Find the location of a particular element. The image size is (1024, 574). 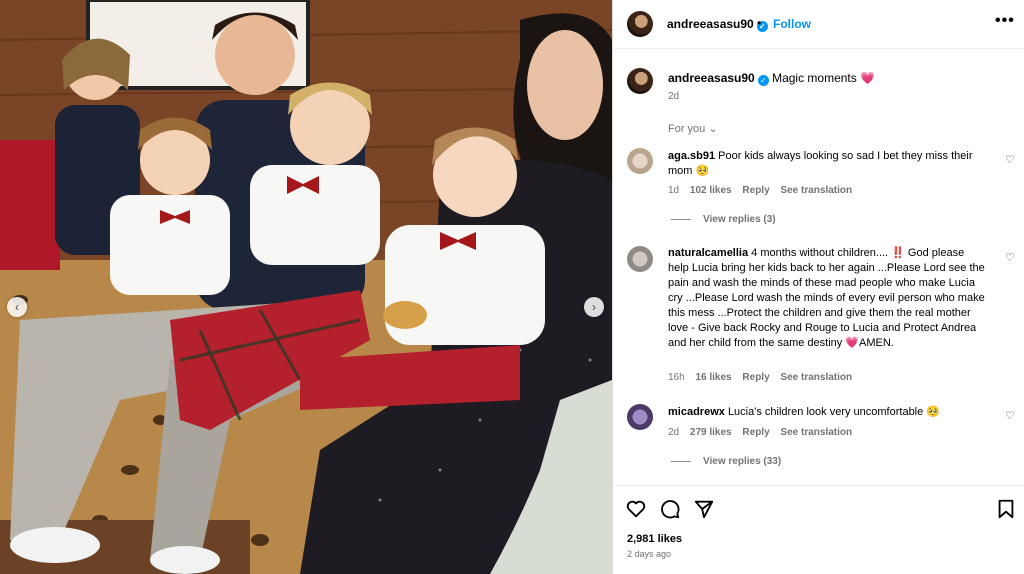

verified-badge-icon: ✓ is located at coordinates (763, 80).